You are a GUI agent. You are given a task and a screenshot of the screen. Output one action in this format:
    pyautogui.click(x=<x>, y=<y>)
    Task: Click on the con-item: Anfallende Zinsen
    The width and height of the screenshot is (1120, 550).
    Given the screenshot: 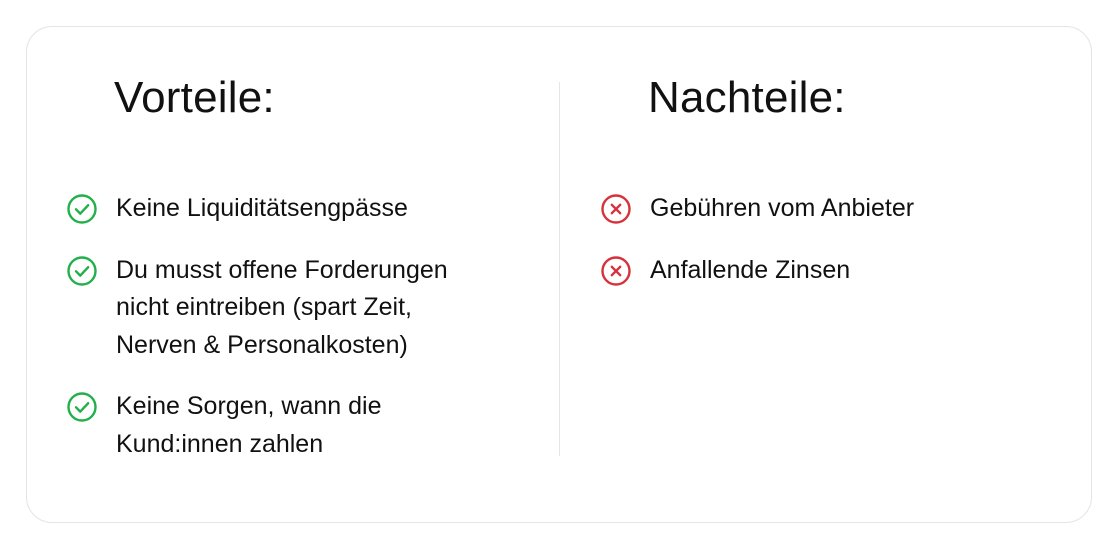 What is the action you would take?
    pyautogui.click(x=757, y=271)
    